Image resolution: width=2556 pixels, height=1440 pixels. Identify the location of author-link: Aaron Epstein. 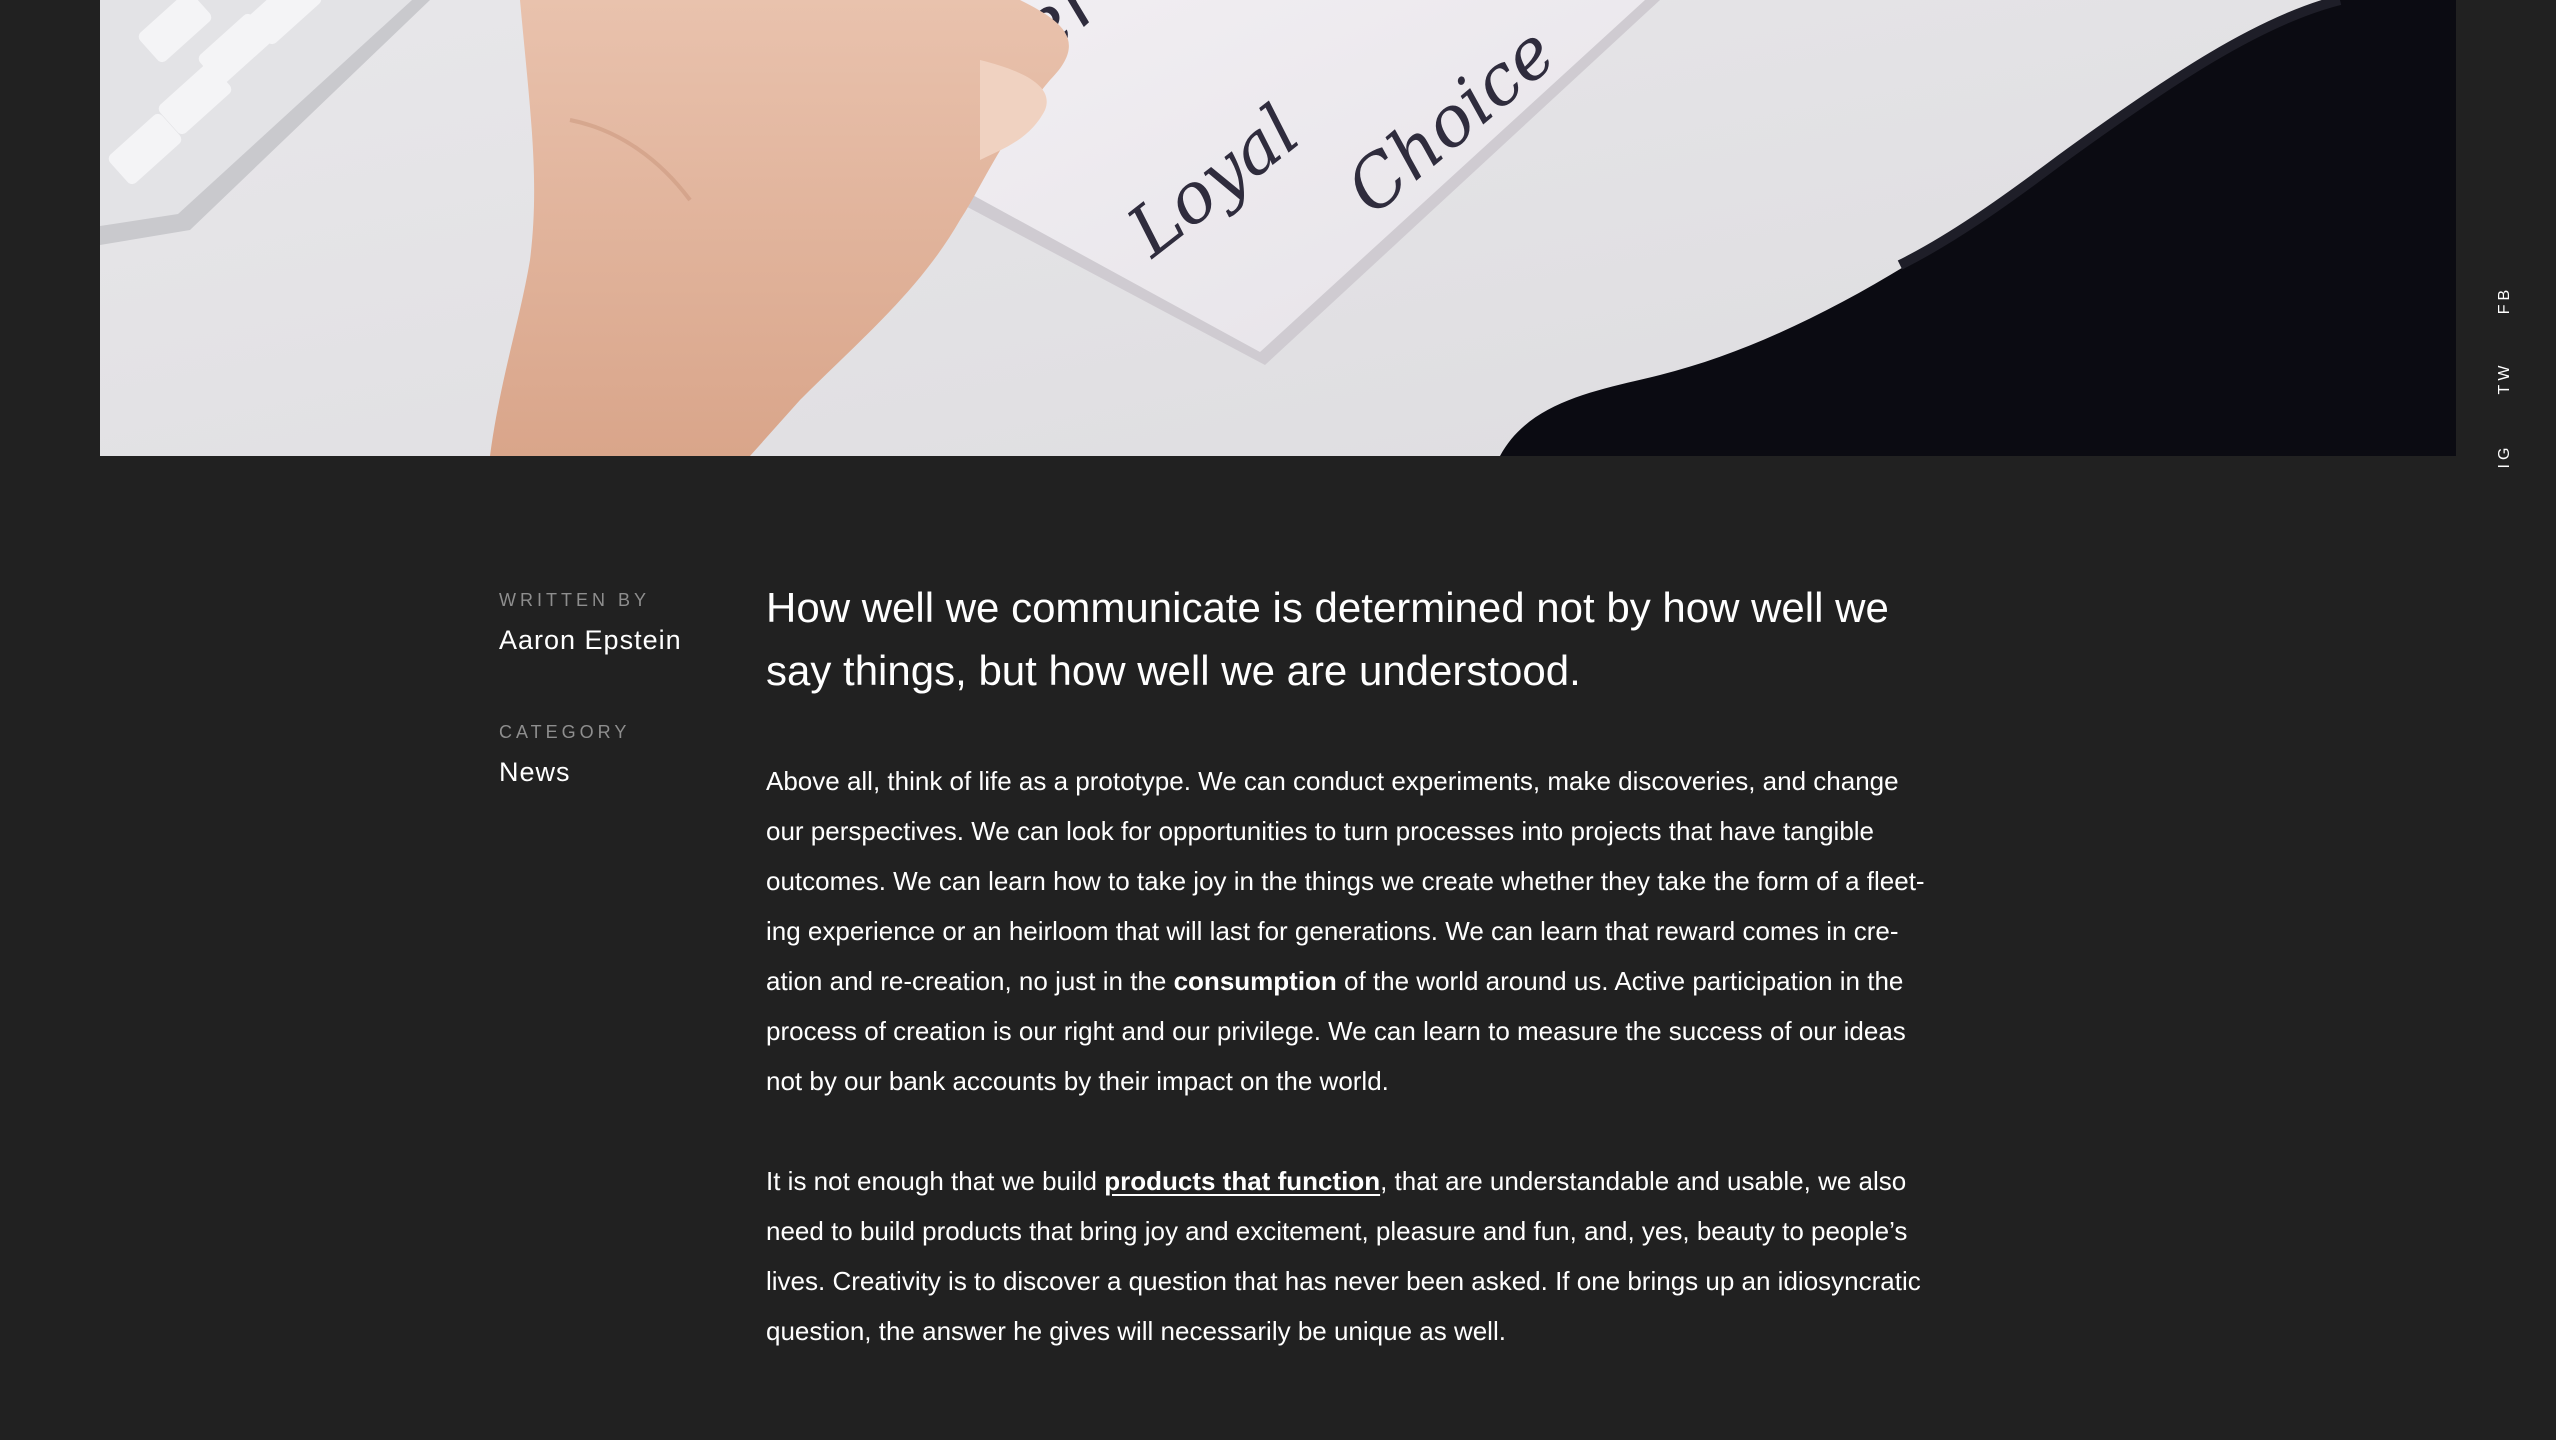
(614, 640).